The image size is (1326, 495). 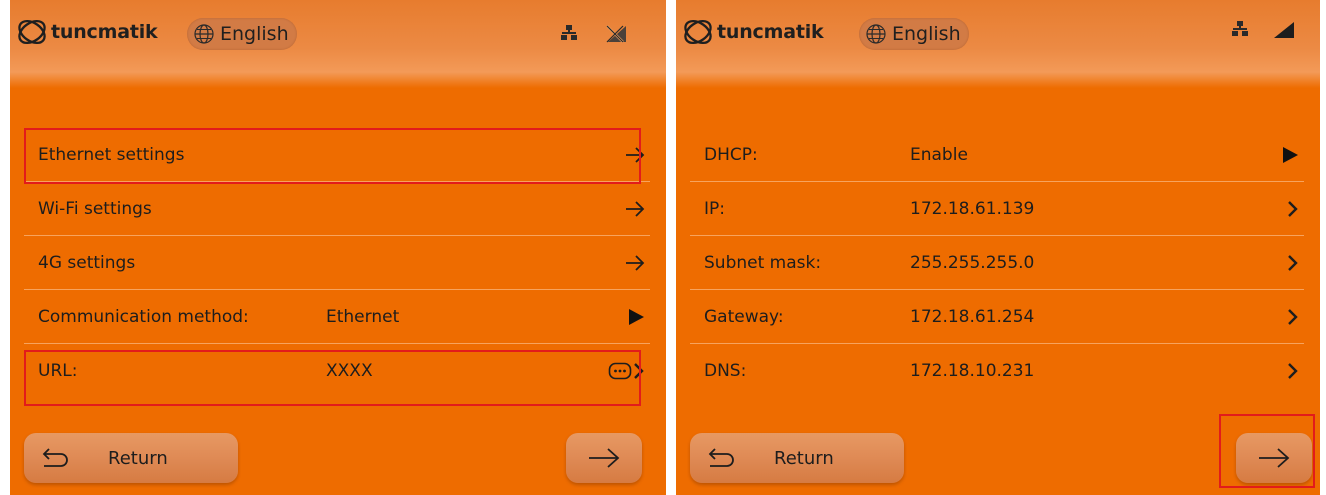 What do you see at coordinates (620, 371) in the screenshot?
I see `keyboard-icon` at bounding box center [620, 371].